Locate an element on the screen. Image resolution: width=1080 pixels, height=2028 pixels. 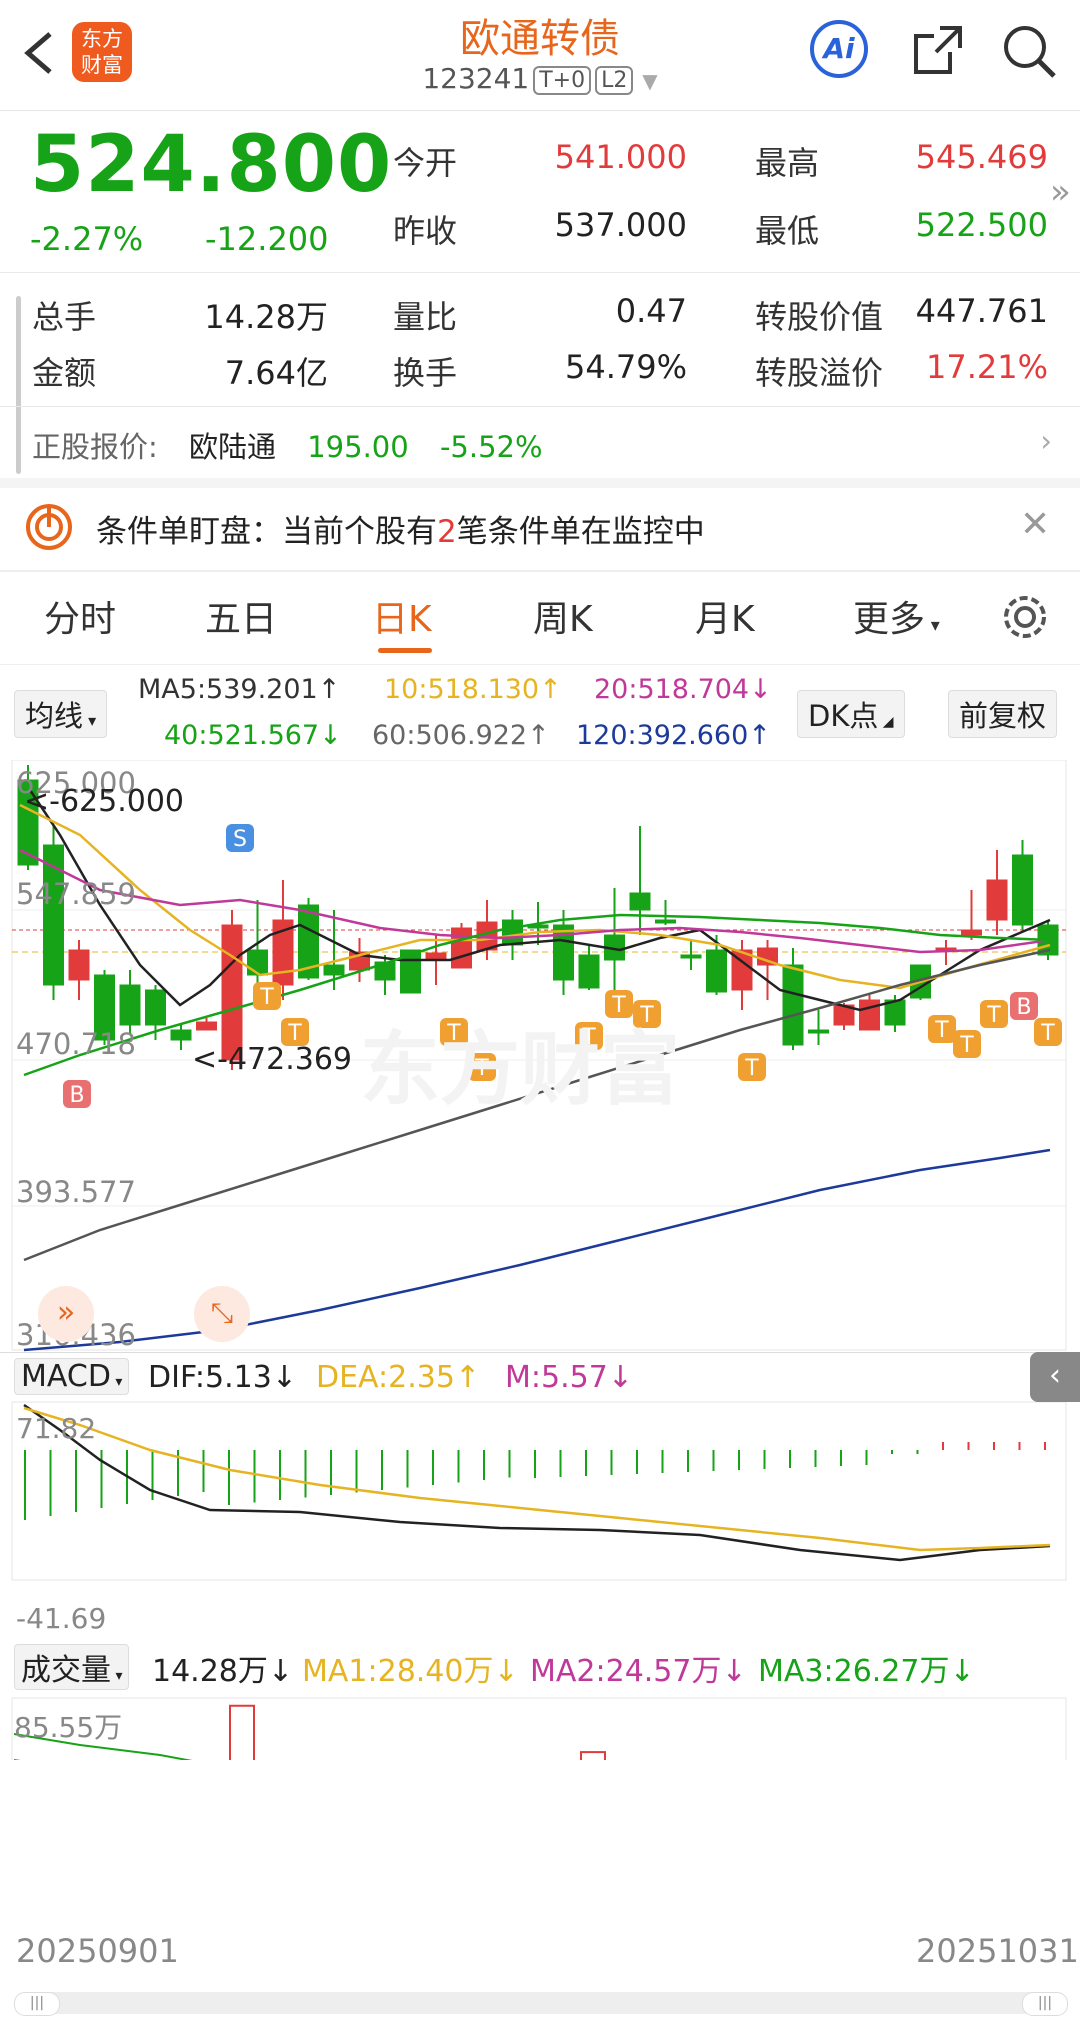
ai-icon: Ai is located at coordinates (839, 49).